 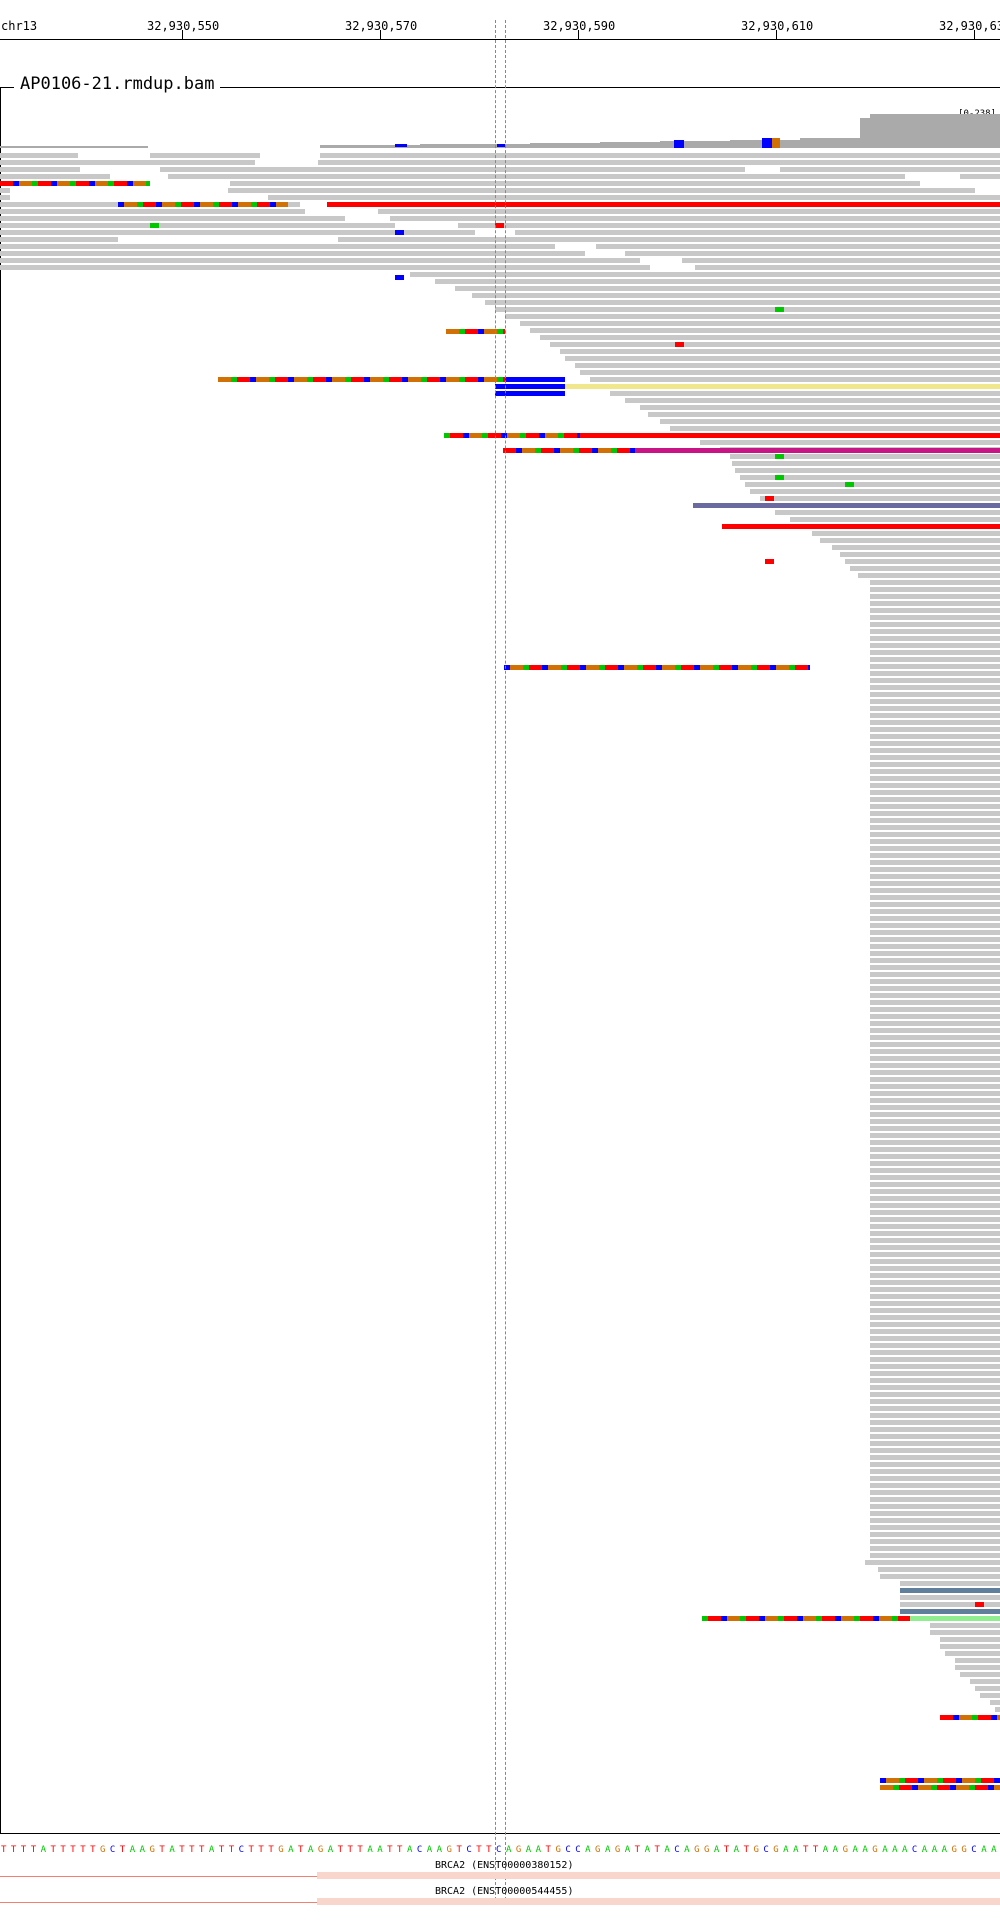 I want to click on center-guide-line-right, so click(x=505, y=960).